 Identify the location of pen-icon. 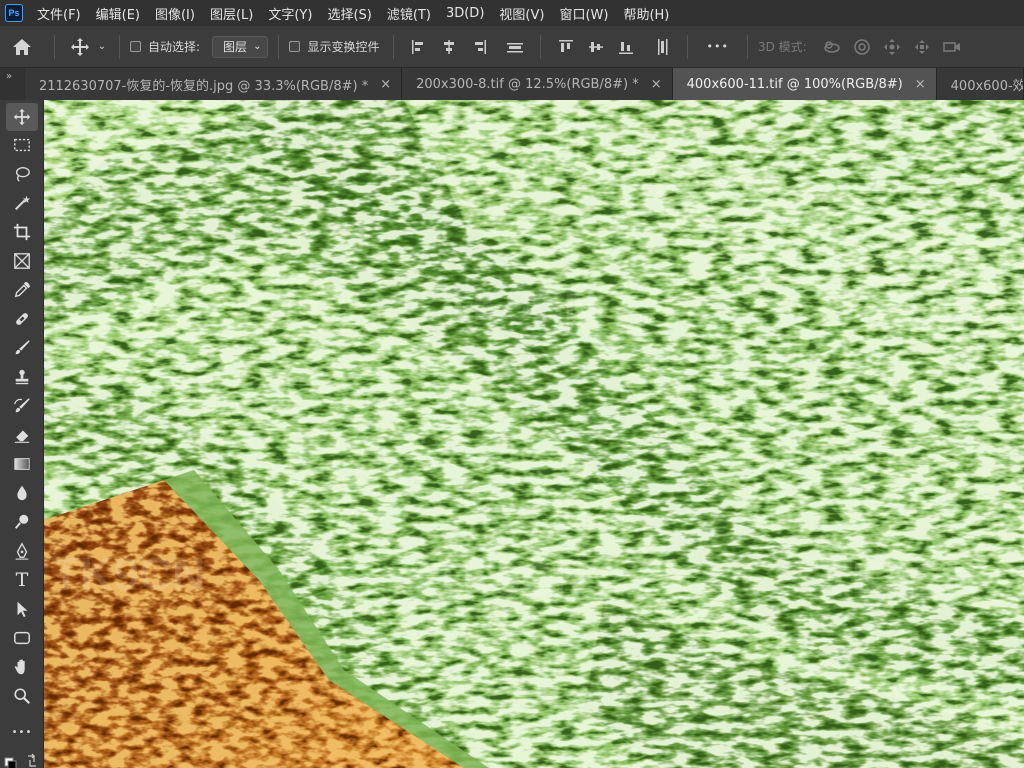
(22, 551).